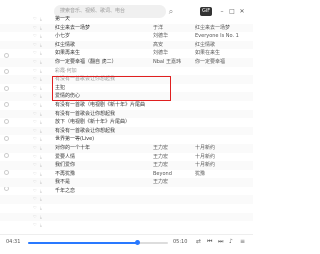  Describe the element at coordinates (126, 191) in the screenshot. I see `table-row: ♡ ⤓ 千年之恋` at that location.